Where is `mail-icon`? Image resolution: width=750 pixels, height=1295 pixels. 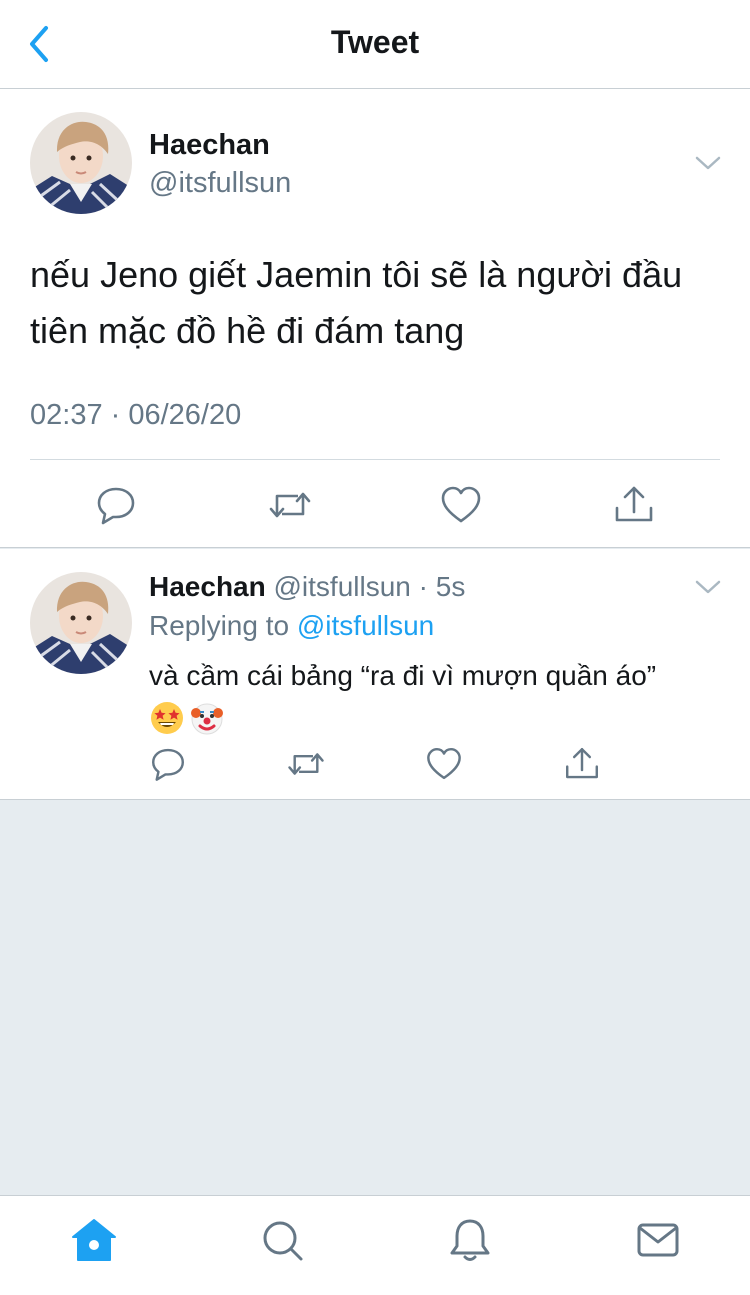 mail-icon is located at coordinates (658, 1240).